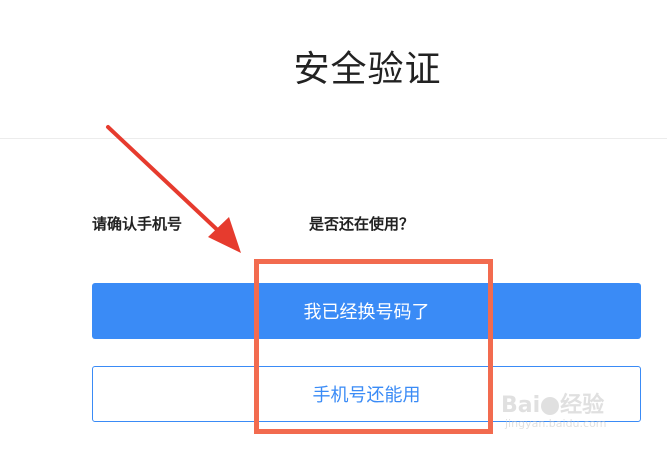 The image size is (667, 451). Describe the element at coordinates (366, 394) in the screenshot. I see `still-usable-button: 手机号还能用` at that location.